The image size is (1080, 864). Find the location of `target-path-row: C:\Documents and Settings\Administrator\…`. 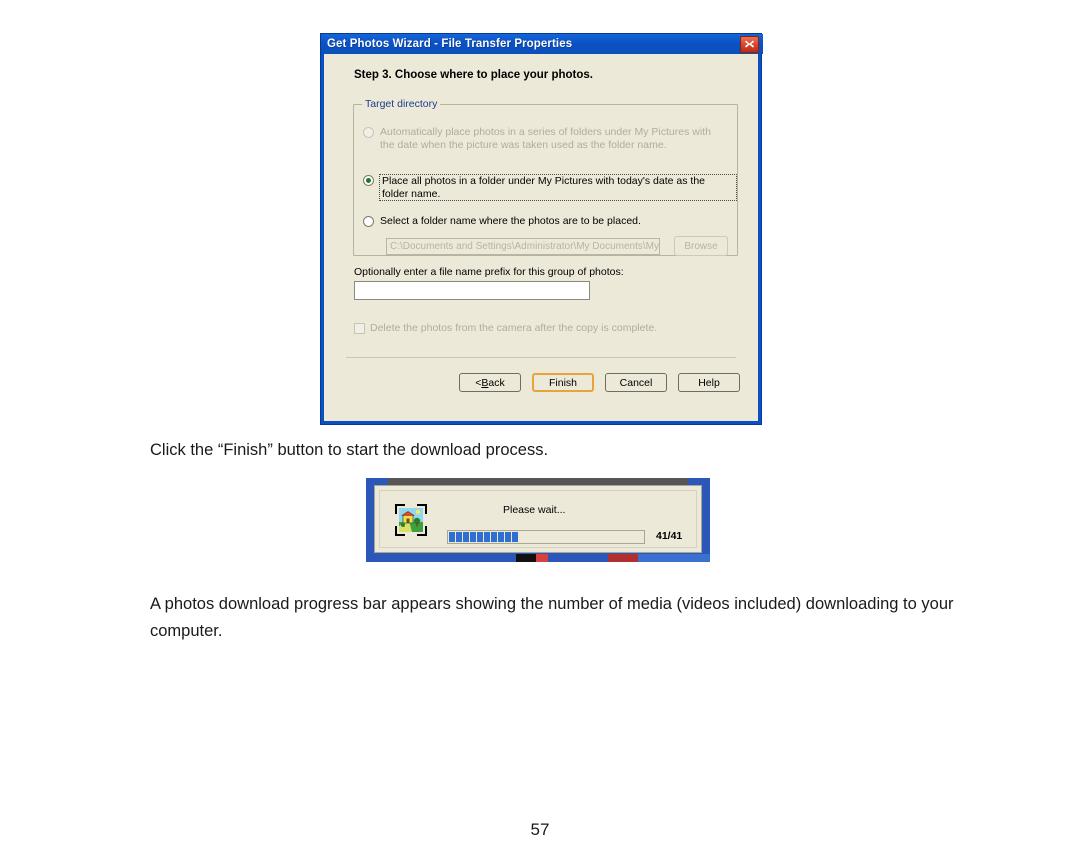

target-path-row: C:\Documents and Settings\Administrator\… is located at coordinates (557, 246).